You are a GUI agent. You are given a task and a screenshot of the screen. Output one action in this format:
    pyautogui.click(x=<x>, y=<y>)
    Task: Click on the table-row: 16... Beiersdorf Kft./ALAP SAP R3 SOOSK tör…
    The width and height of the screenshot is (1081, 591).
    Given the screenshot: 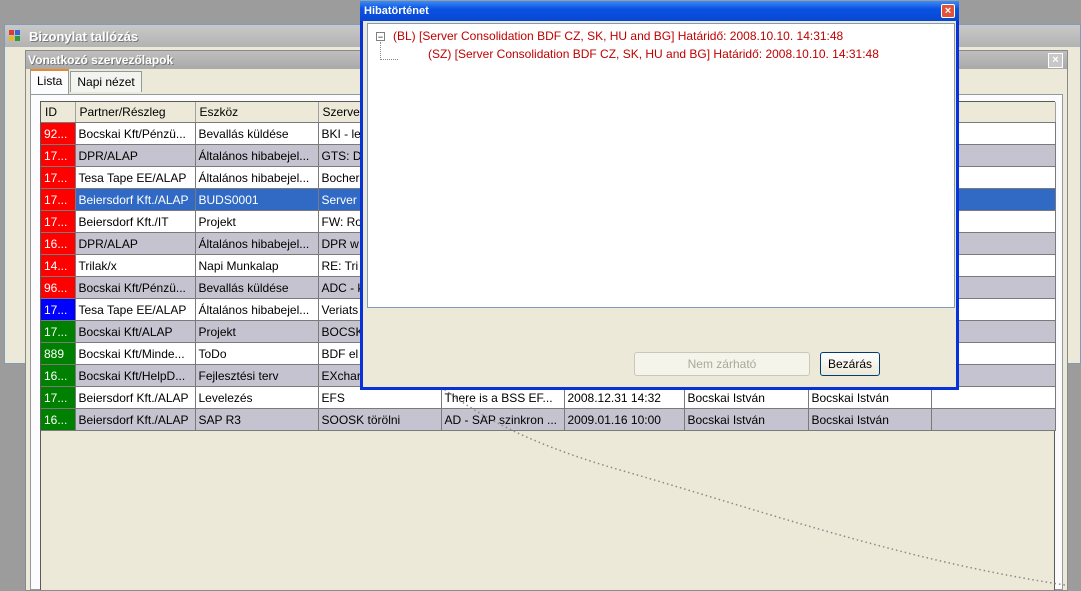 What is the action you would take?
    pyautogui.click(x=548, y=419)
    